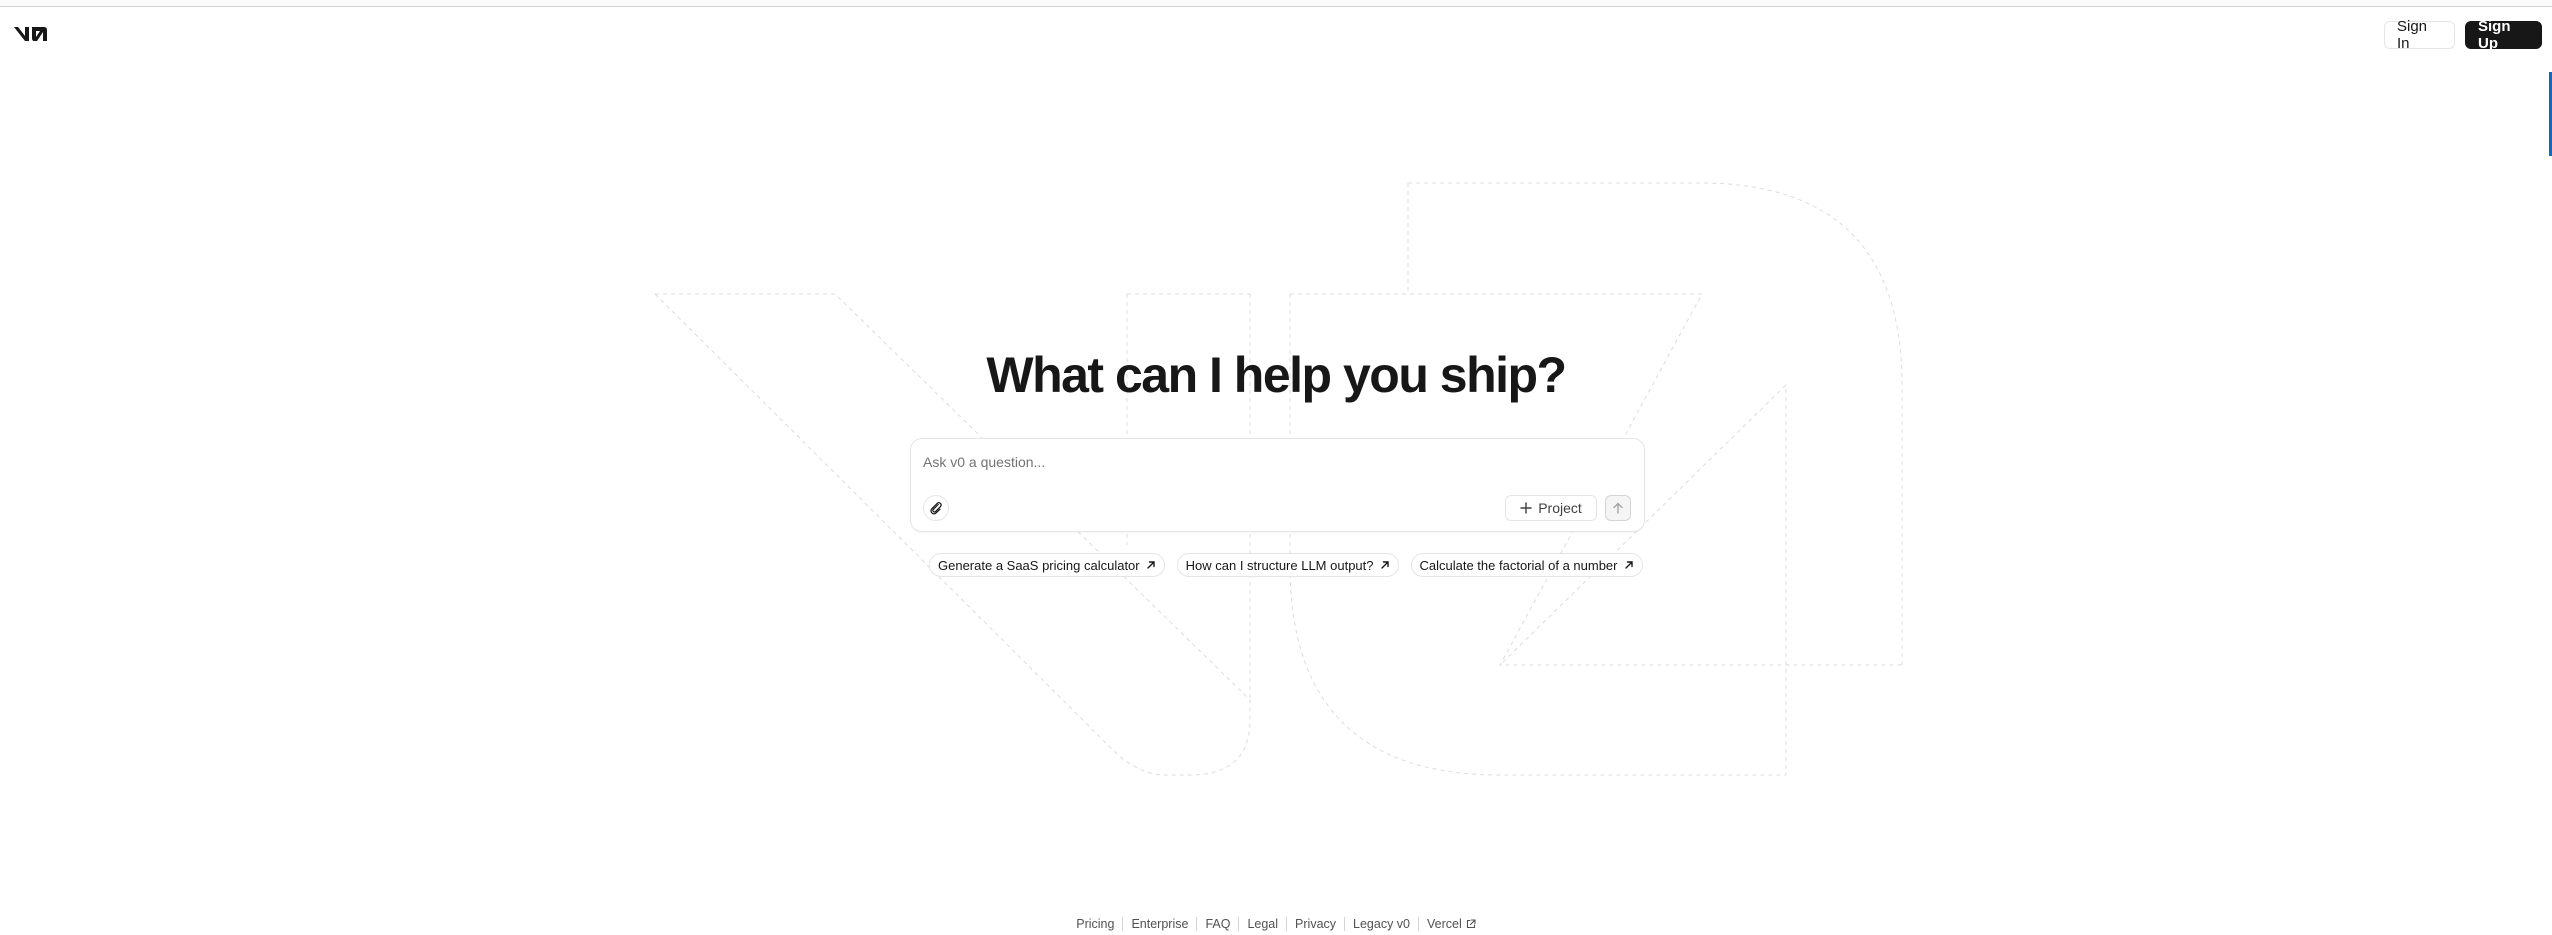 This screenshot has height=935, width=2552. Describe the element at coordinates (1276, 375) in the screenshot. I see `page-title: What can I help you ship?` at that location.